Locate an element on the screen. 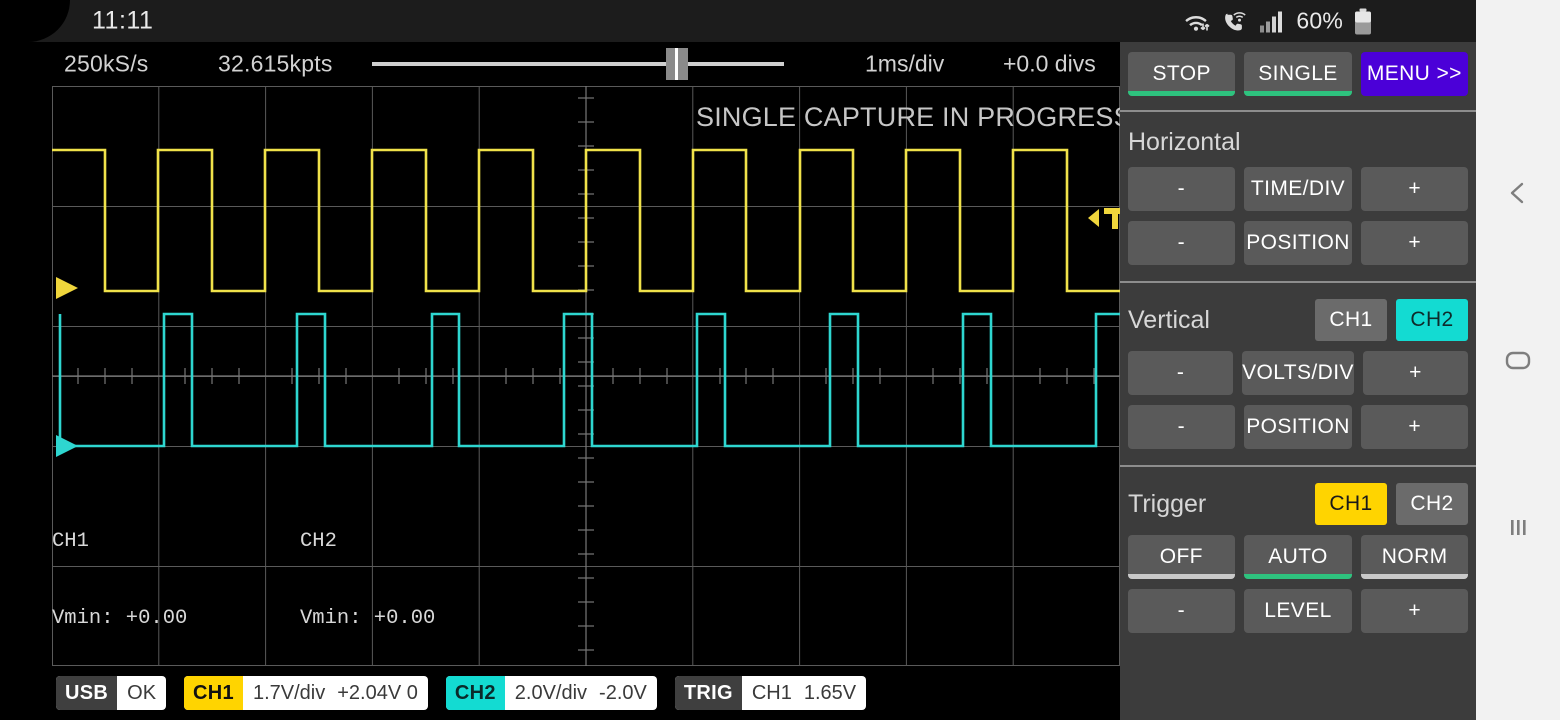  trigger-level-button: LEVEL is located at coordinates (1298, 611).